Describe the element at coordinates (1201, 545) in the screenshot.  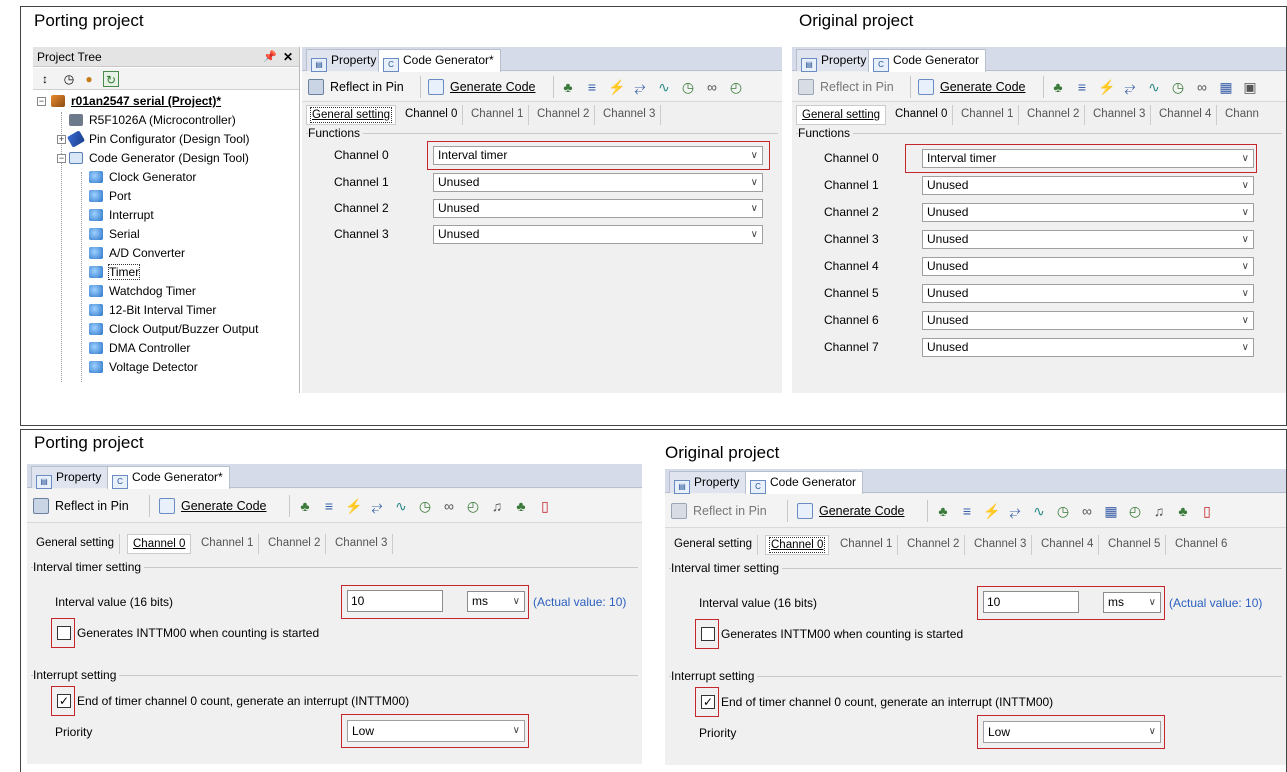
I see `tab-channel-6: Channel 6` at that location.